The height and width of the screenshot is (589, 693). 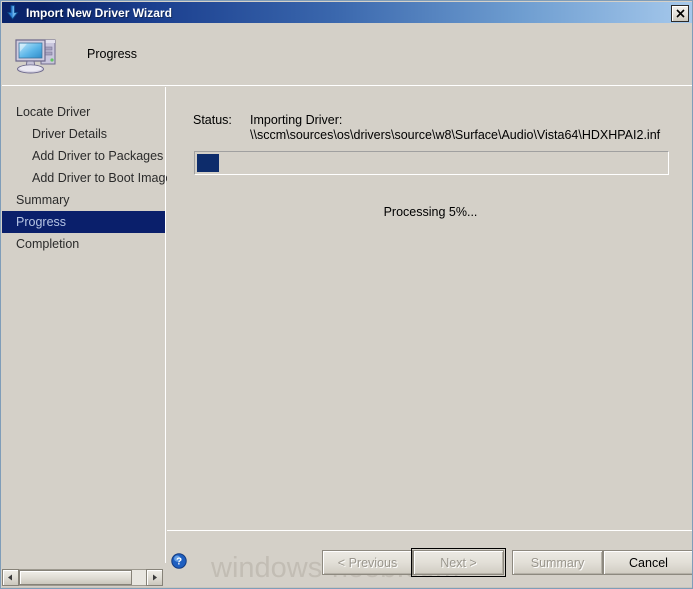 What do you see at coordinates (99, 12) in the screenshot?
I see `window-title: Import New Driver Wizard` at bounding box center [99, 12].